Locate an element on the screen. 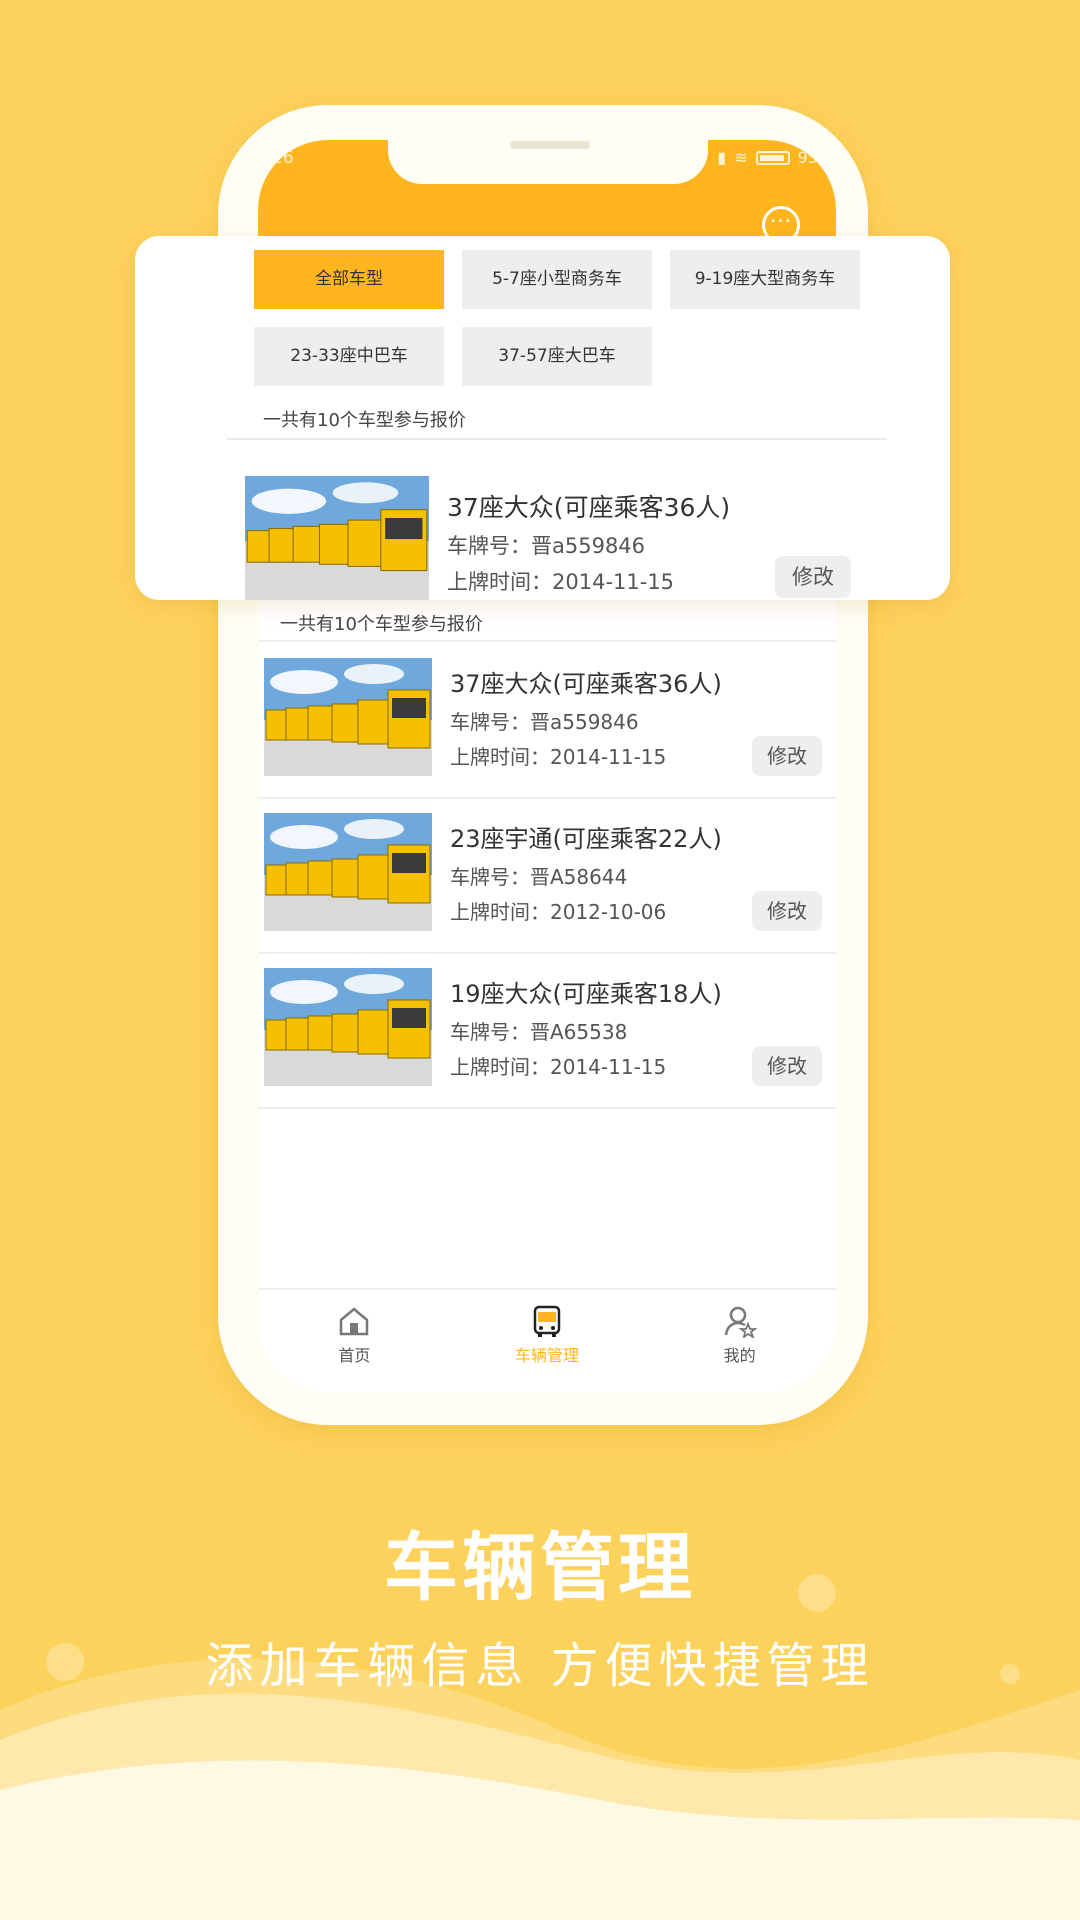 The image size is (1080, 1920). promo-subtitle: 添加车辆信息 方便快捷管理 is located at coordinates (540, 1666).